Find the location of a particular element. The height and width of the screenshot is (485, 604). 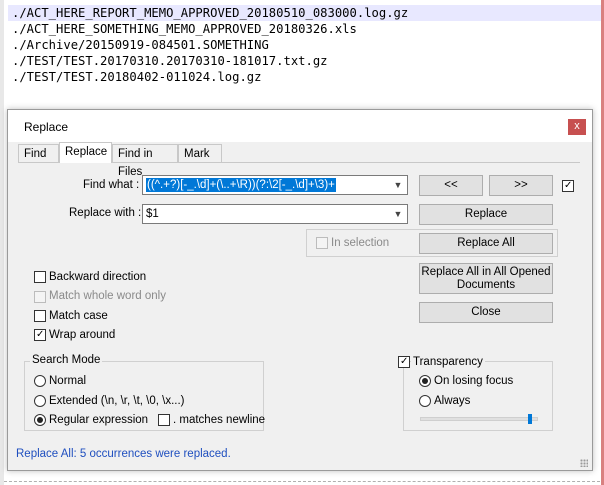

transparency-checkbox: ✓ is located at coordinates (404, 362).